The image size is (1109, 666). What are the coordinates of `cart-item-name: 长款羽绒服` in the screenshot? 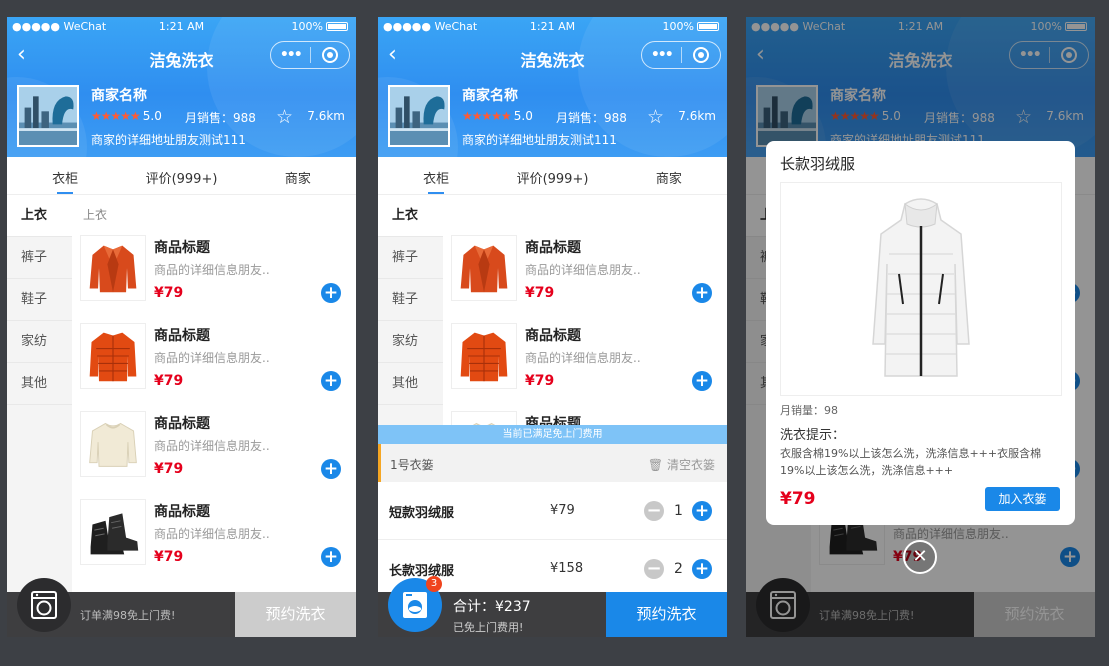 It's located at (422, 571).